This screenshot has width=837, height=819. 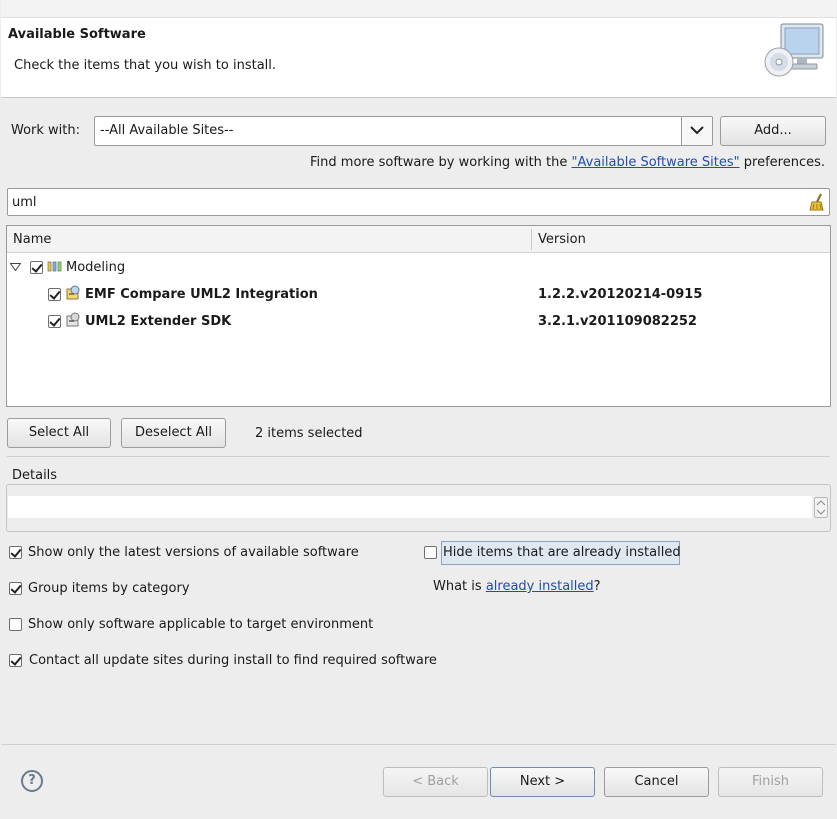 What do you see at coordinates (77, 34) in the screenshot?
I see `page-title: Available Software` at bounding box center [77, 34].